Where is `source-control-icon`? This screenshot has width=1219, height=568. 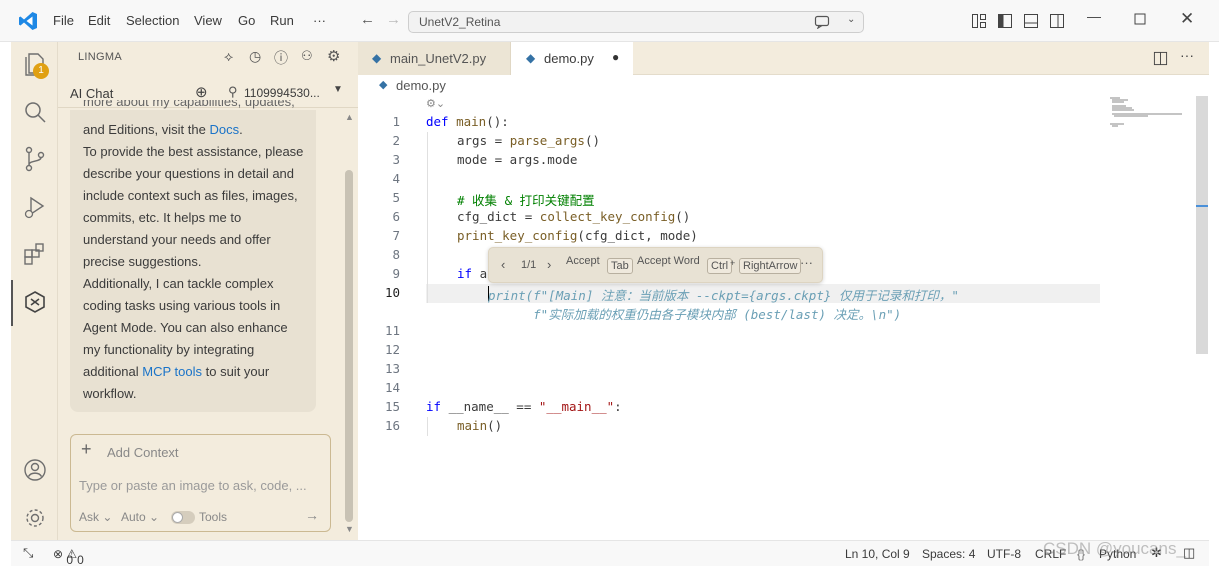
source-control-icon is located at coordinates (35, 159).